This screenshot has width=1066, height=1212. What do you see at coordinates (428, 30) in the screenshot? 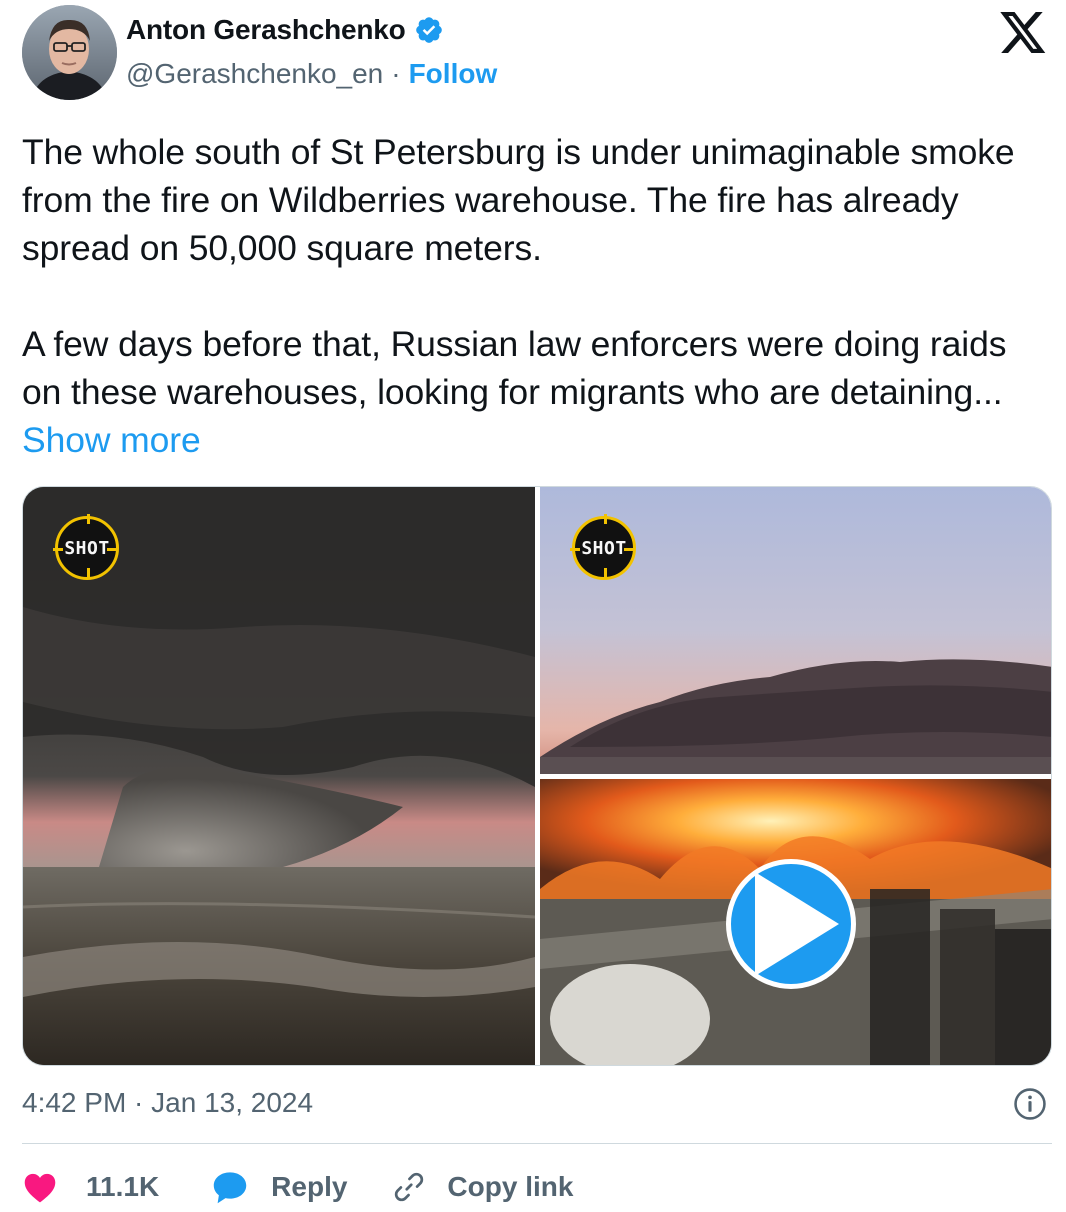
I see `verified-badge-icon` at bounding box center [428, 30].